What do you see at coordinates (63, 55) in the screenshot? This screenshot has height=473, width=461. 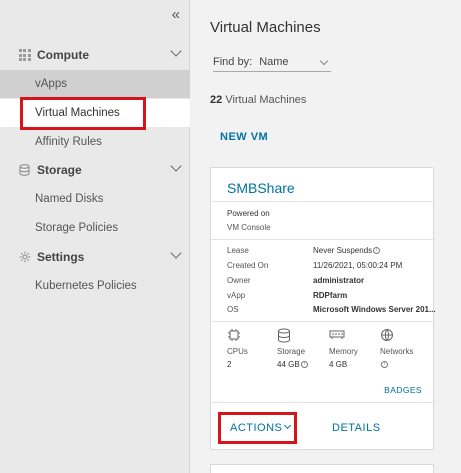 I see `sidebar-group-label: Compute` at bounding box center [63, 55].